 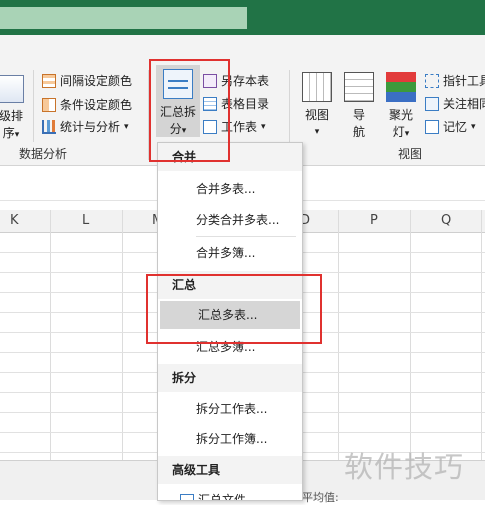 I want to click on interval-color-label: 间隔设定颜色, so click(x=96, y=81).